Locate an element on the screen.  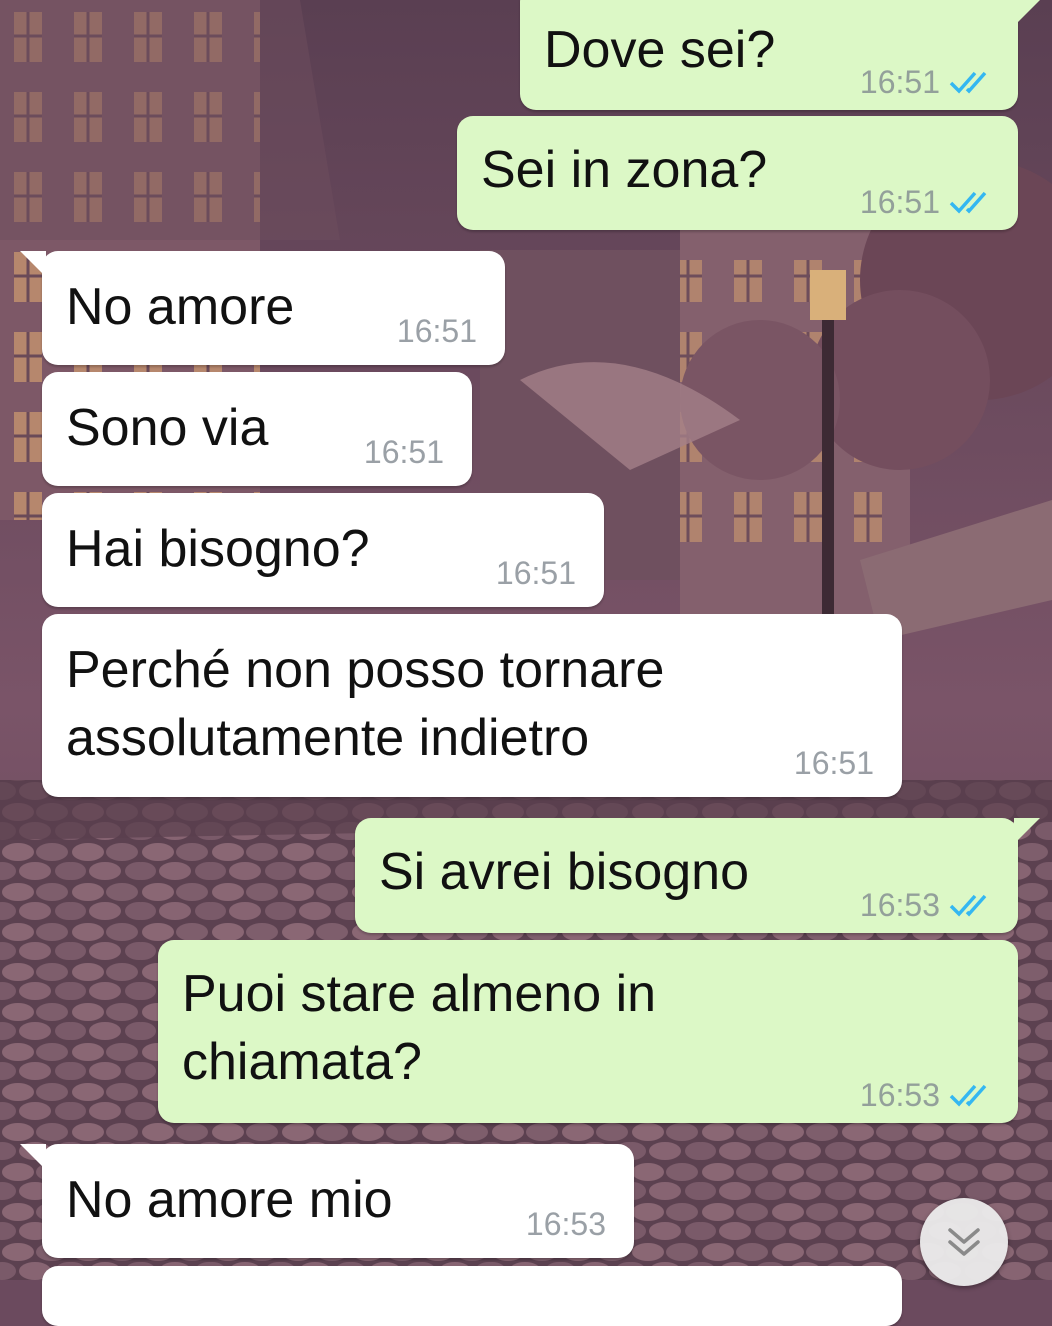
scroll-to-bottom-button is located at coordinates (964, 1242).